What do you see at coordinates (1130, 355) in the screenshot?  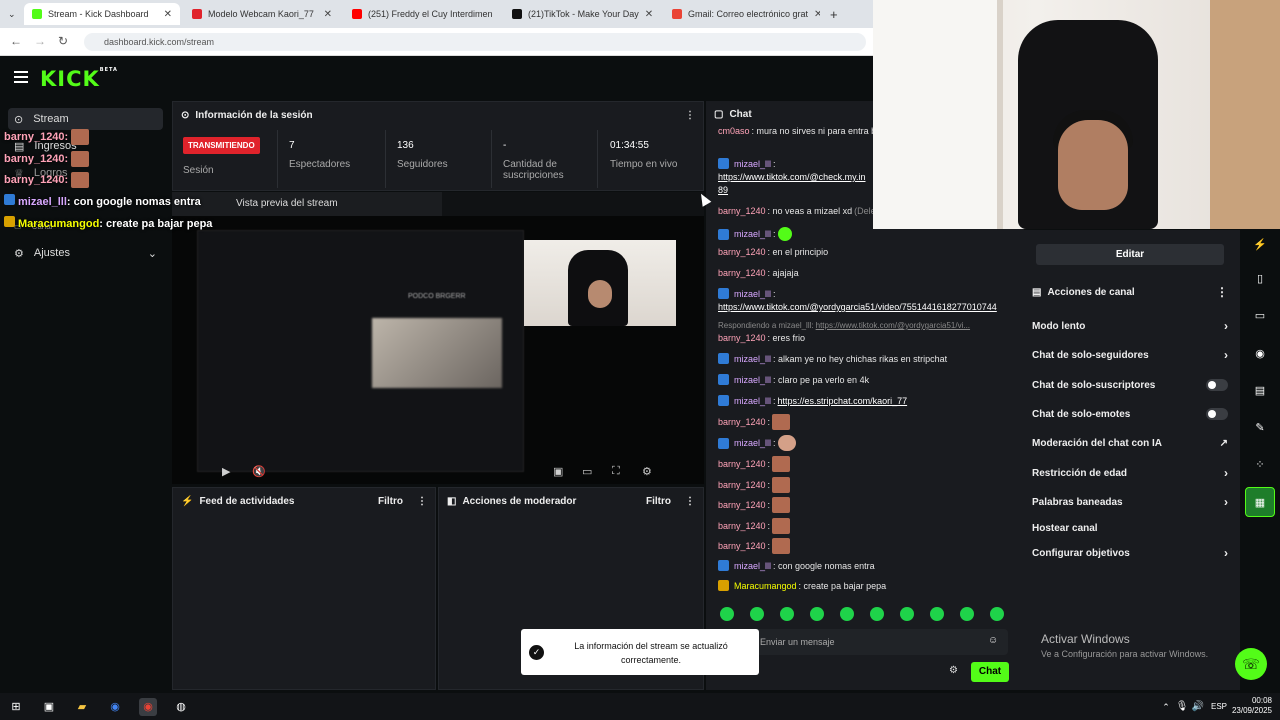 I see `action-followers-only: Chat de solo-seguidores ›` at bounding box center [1130, 355].